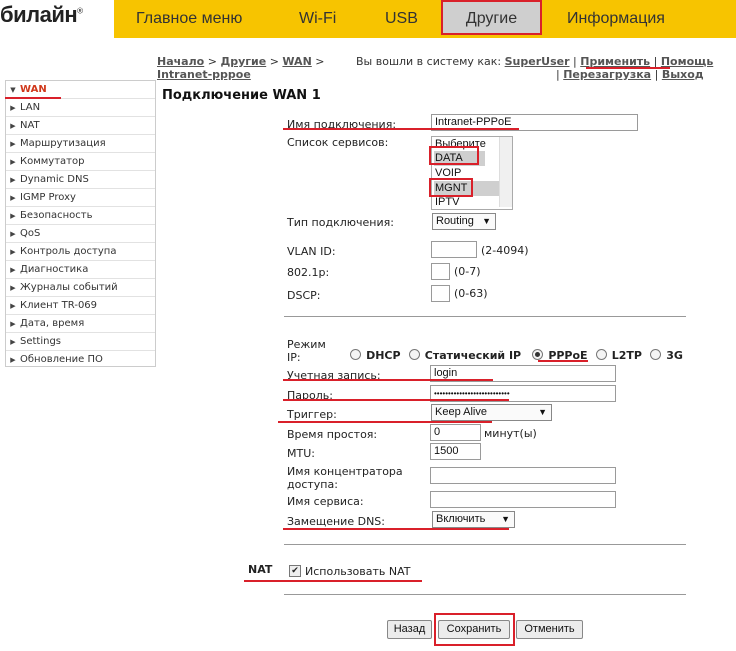 The image size is (736, 651). I want to click on vlan-label: VLAN ID:, so click(311, 251).